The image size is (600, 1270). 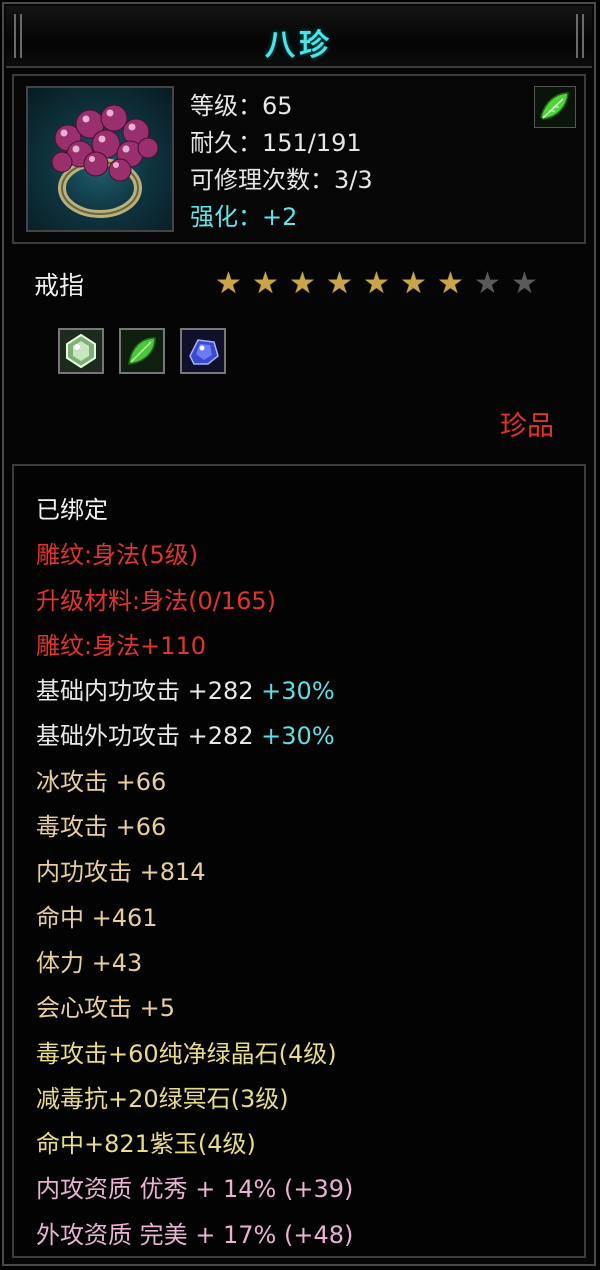 What do you see at coordinates (89, 962) in the screenshot?
I see `stamina-line: 体力 +43` at bounding box center [89, 962].